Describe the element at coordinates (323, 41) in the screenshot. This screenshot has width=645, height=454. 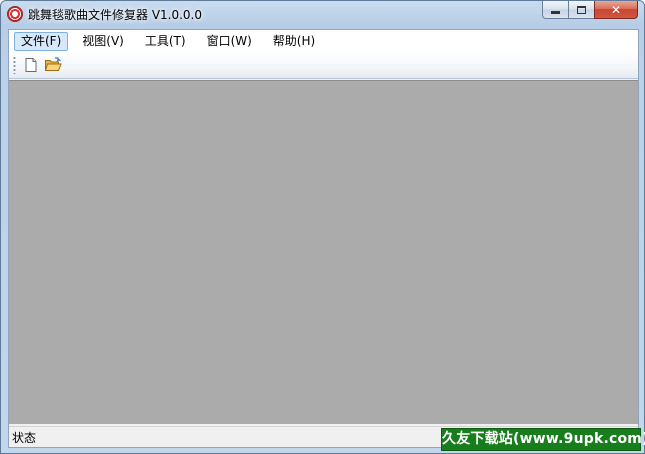
I see `menu-bar: 文件(F) 视图(V) 工具(T) 窗口(W) 帮助(H)` at that location.